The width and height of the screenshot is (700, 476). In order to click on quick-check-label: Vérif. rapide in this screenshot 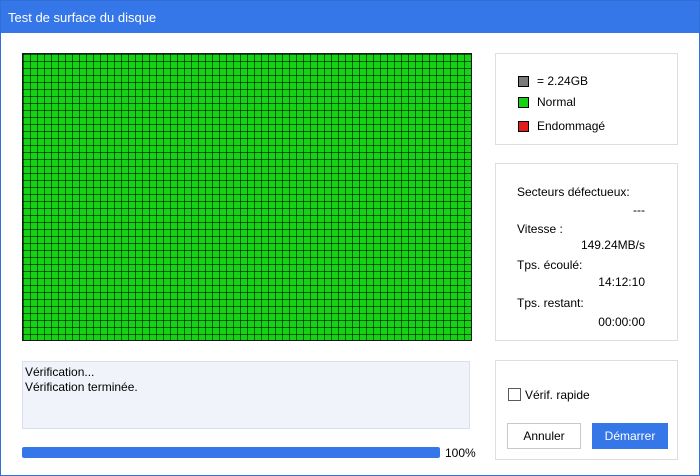, I will do `click(557, 395)`.